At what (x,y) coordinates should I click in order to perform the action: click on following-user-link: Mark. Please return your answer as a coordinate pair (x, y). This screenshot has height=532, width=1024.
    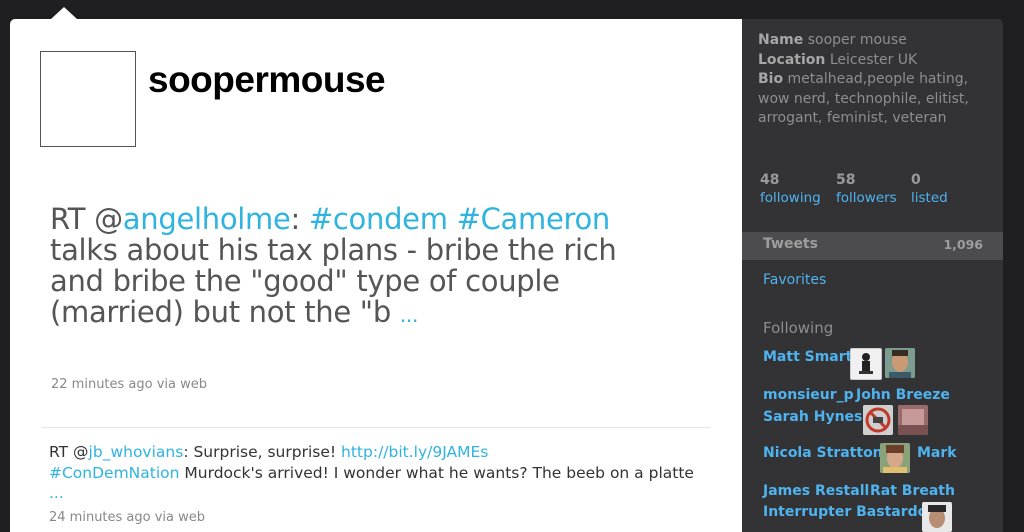
    Looking at the image, I should click on (937, 453).